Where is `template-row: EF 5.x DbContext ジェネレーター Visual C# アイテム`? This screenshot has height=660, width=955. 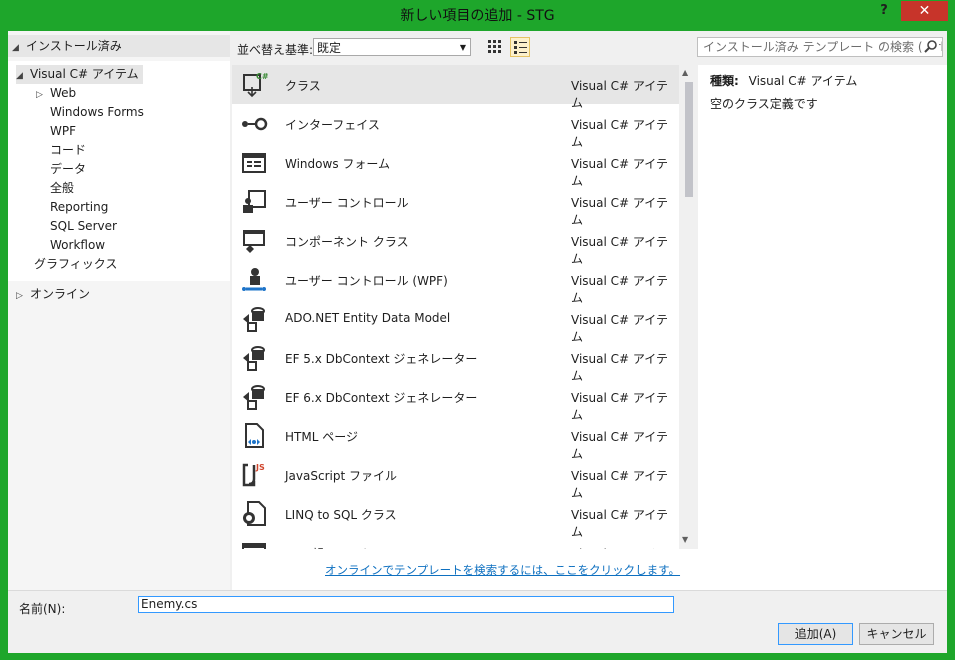 template-row: EF 5.x DbContext ジェネレーター Visual C# アイテム is located at coordinates (455, 360).